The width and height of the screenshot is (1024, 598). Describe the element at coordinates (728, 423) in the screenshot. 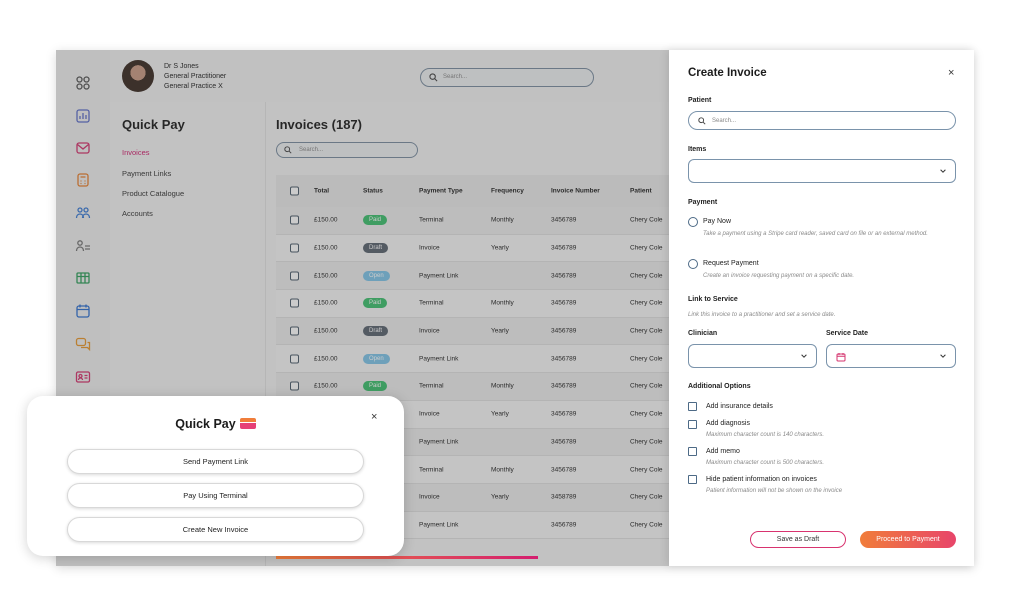

I see `diagnosis-option-label: Add diagnosis` at that location.